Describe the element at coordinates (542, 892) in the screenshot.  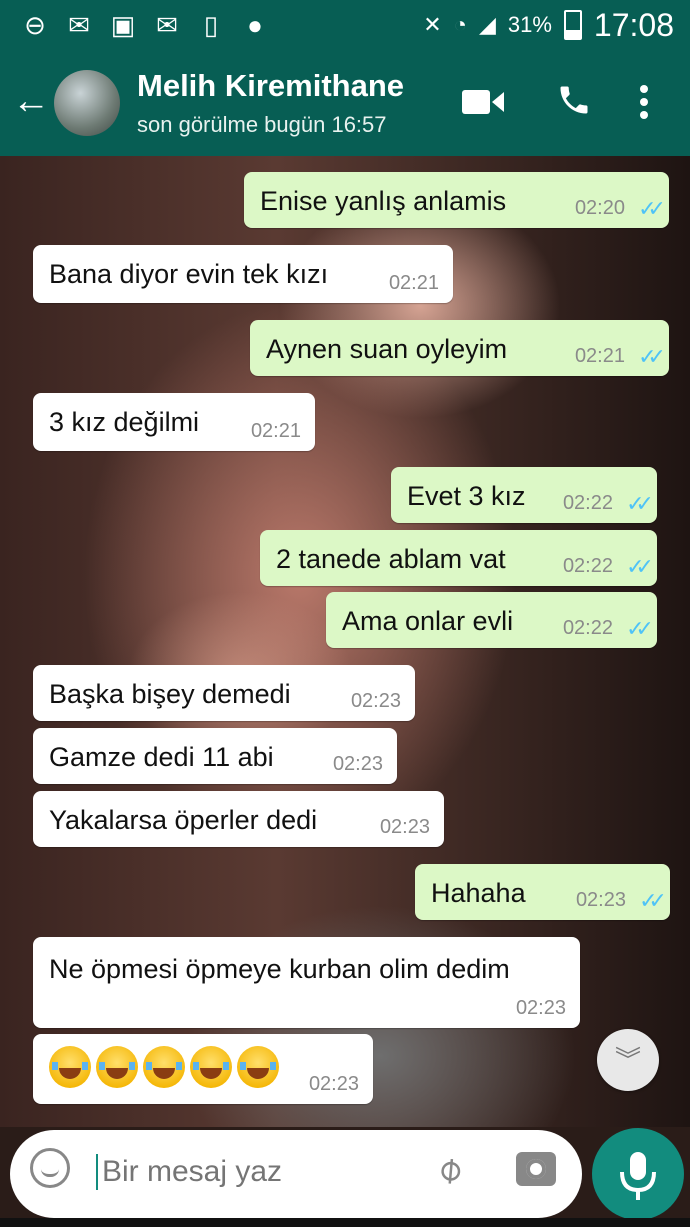
I see `message-bubble: Hahaha 02:23 ✓✓` at that location.